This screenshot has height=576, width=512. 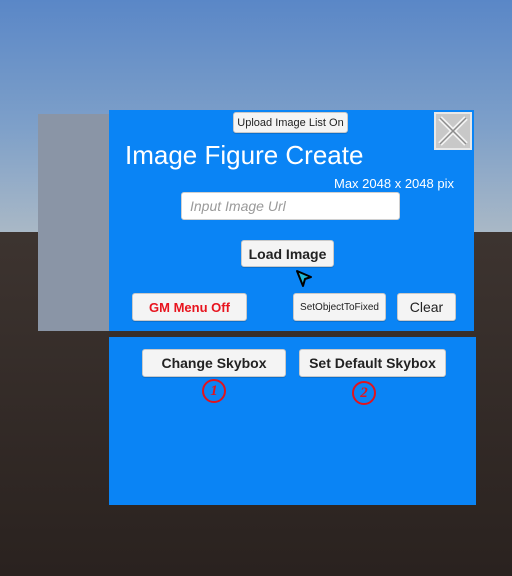 What do you see at coordinates (304, 278) in the screenshot?
I see `cursor-icon` at bounding box center [304, 278].